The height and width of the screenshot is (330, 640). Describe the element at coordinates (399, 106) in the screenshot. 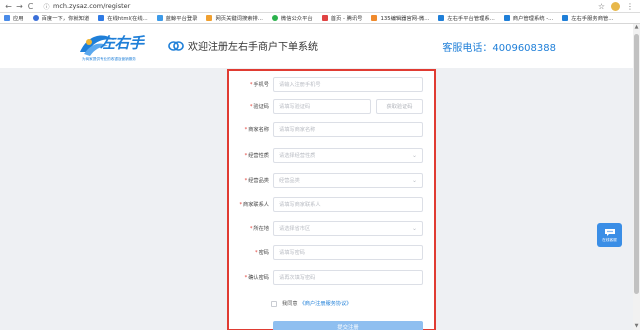

I see `get-code-button: 获取验证码` at that location.